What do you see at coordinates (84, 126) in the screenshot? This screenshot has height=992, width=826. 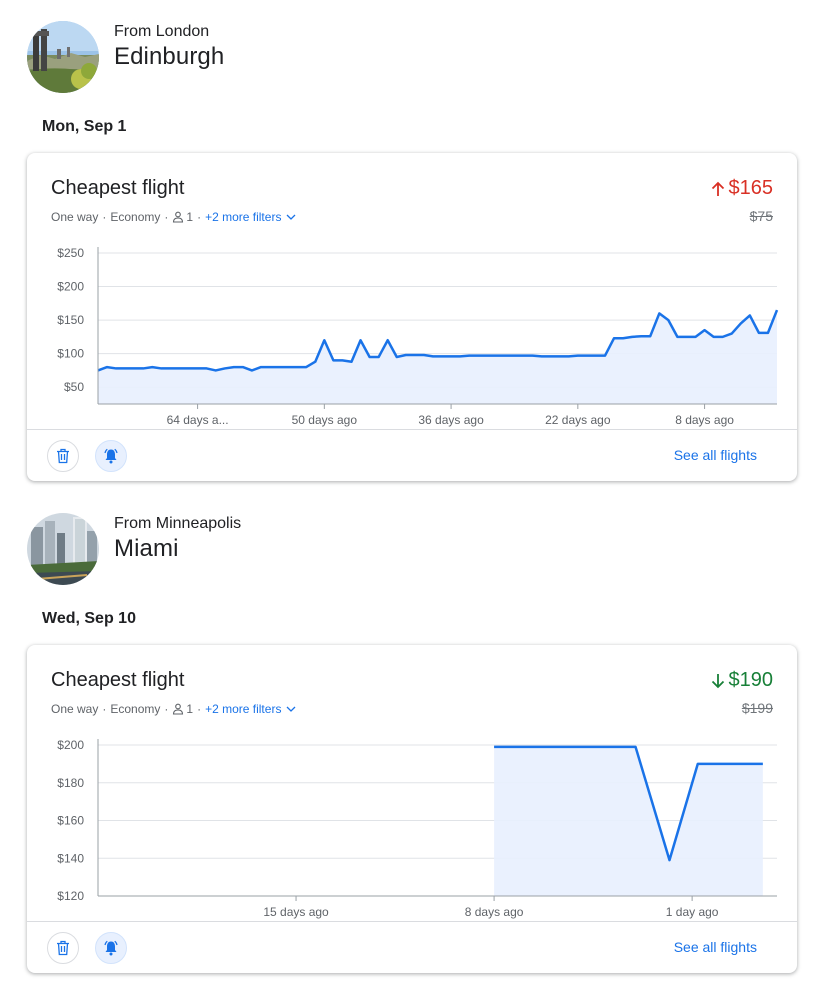 I see `travel-date: Mon, Sep 1` at bounding box center [84, 126].